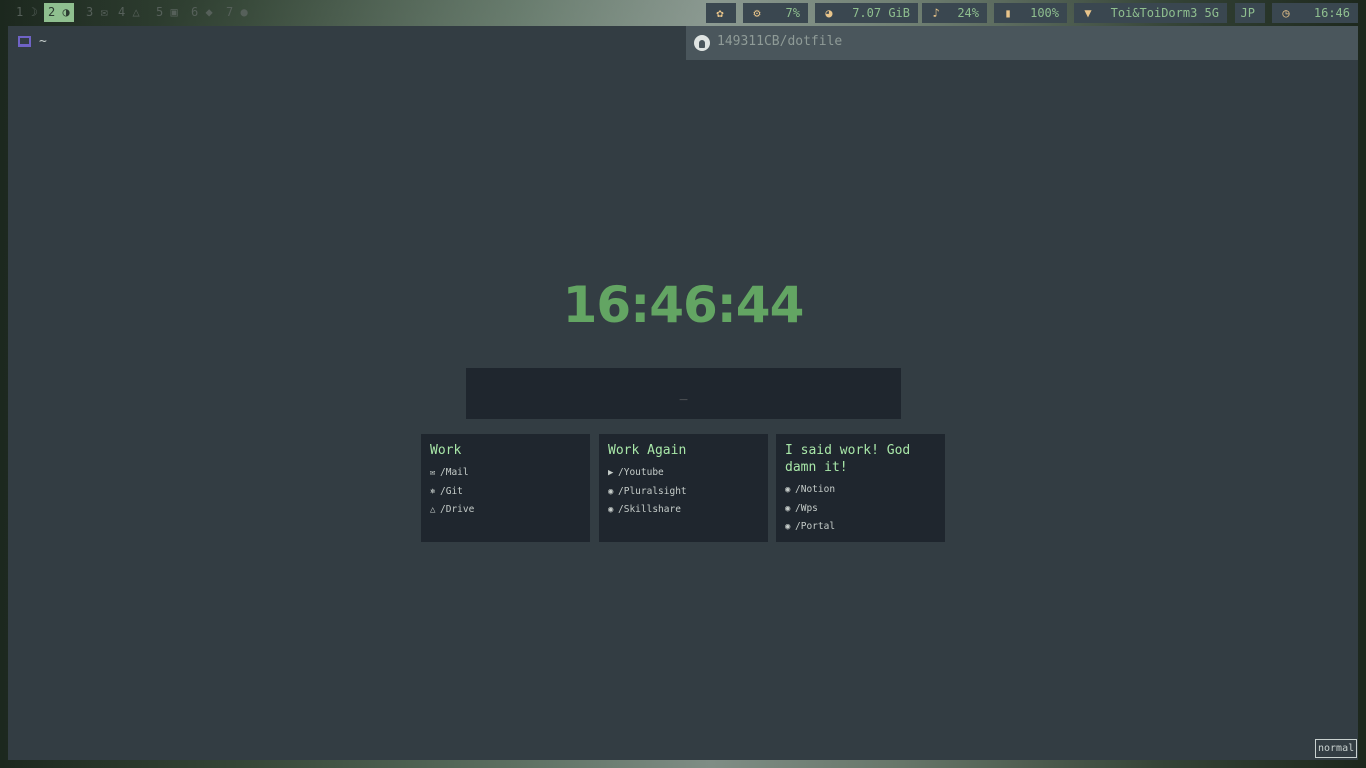 The width and height of the screenshot is (1366, 768). I want to click on mail-icon: ✉, so click(433, 473).